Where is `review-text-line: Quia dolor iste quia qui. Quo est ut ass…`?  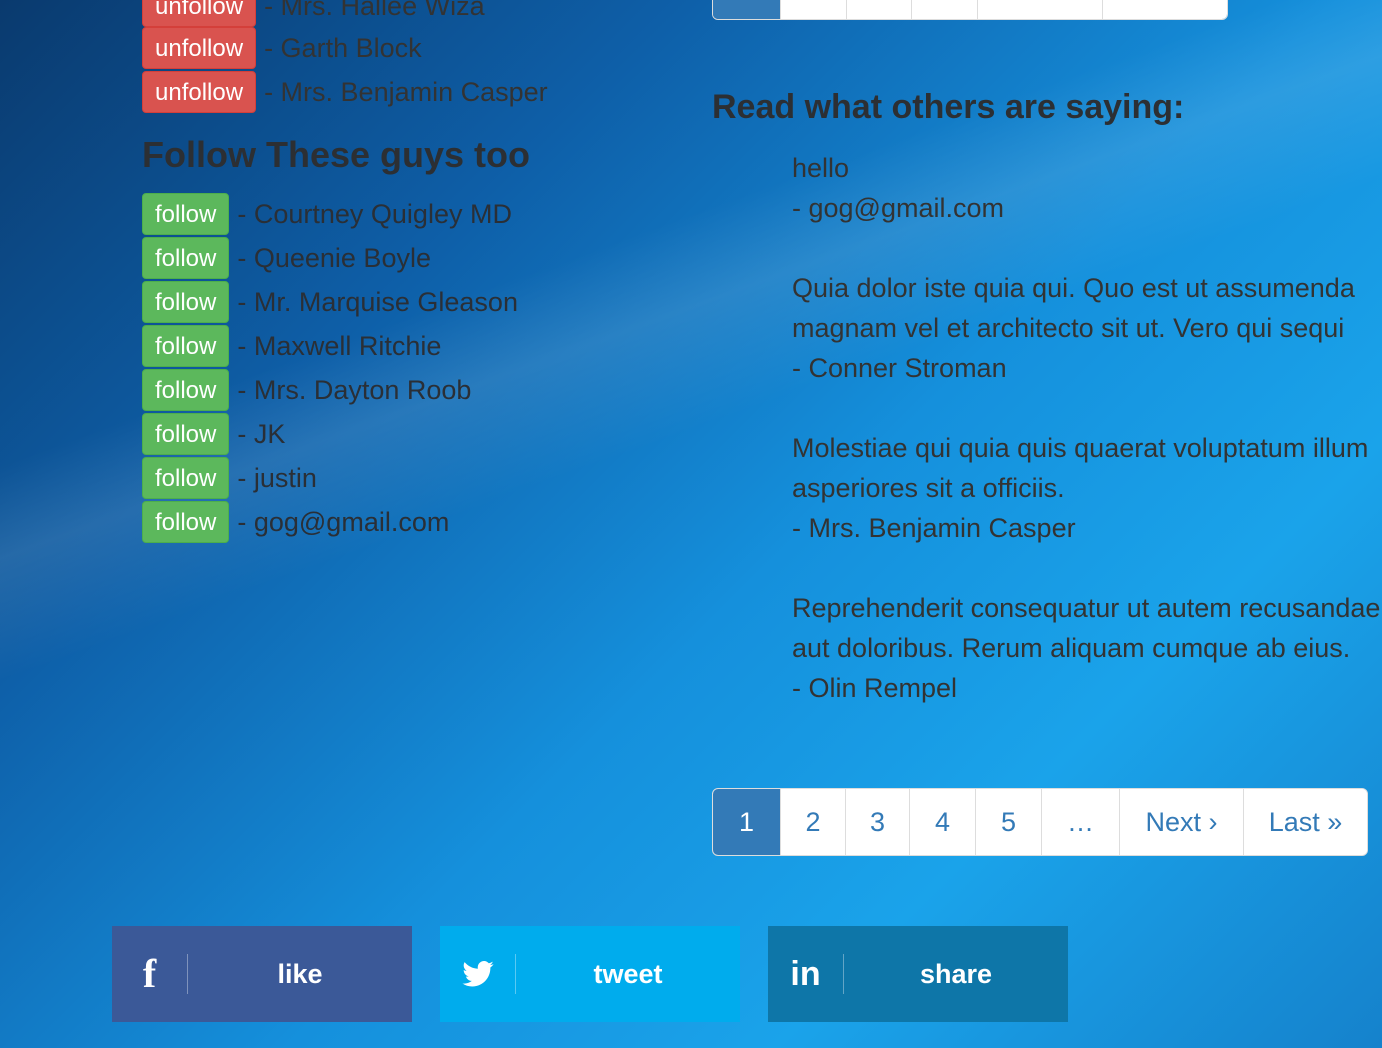
review-text-line: Quia dolor iste quia qui. Quo est ut ass… is located at coordinates (1073, 288).